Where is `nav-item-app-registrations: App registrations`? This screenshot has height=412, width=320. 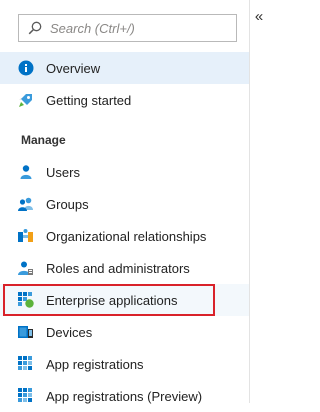 nav-item-app-registrations: App registrations is located at coordinates (124, 364).